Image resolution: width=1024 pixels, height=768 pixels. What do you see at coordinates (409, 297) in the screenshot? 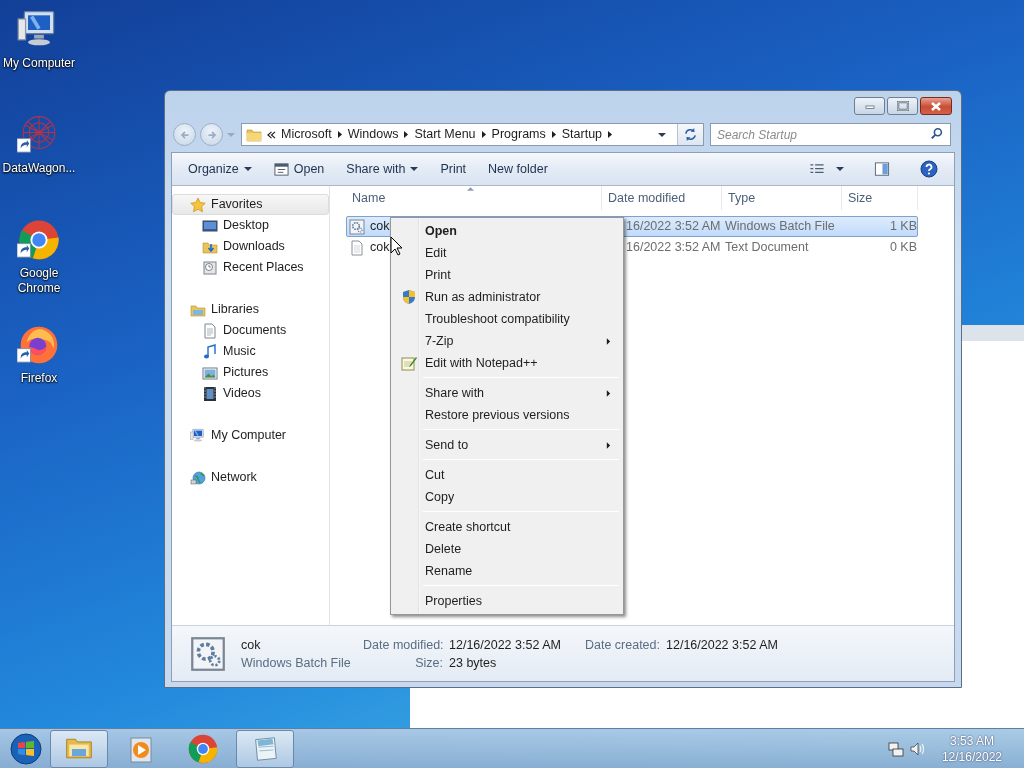
I see `shield-icon` at bounding box center [409, 297].